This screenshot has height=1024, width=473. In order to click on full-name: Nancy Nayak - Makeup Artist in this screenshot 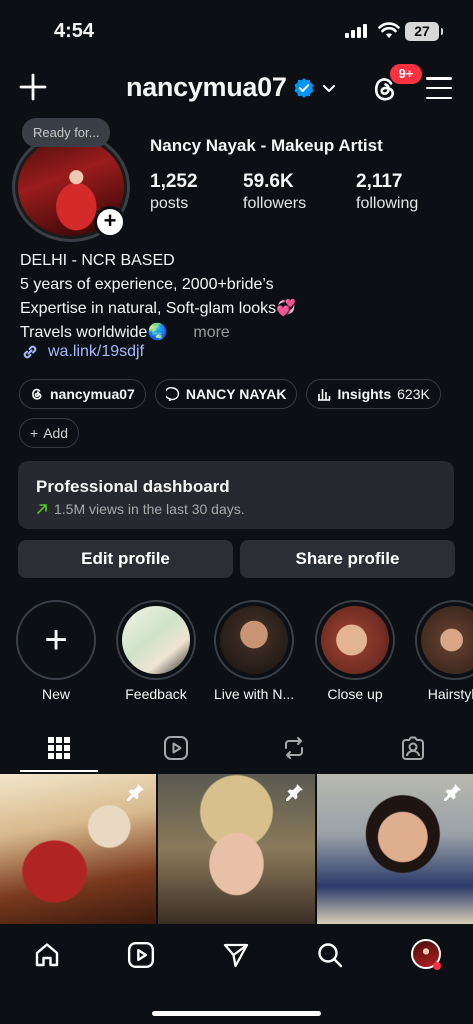, I will do `click(266, 145)`.